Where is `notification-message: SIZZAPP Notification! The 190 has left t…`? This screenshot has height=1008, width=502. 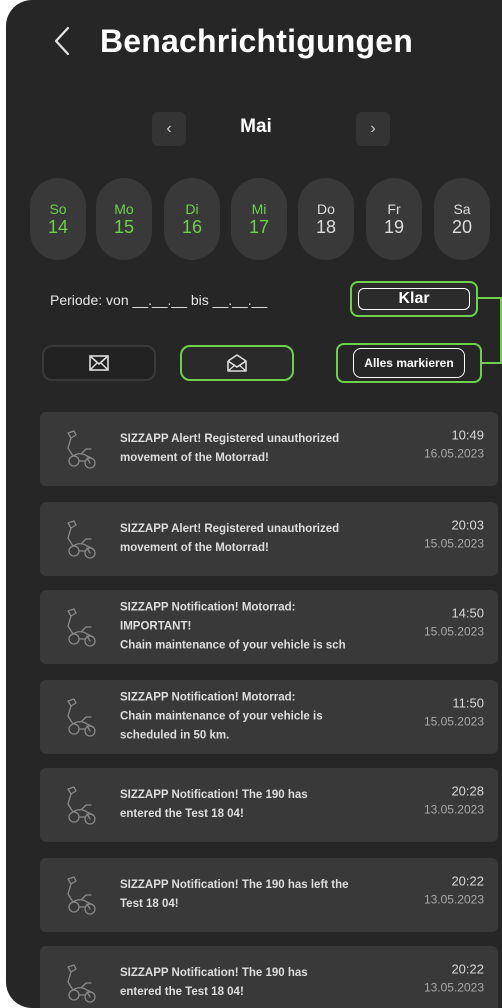 notification-message: SIZZAPP Notification! The 190 has left t… is located at coordinates (260, 895).